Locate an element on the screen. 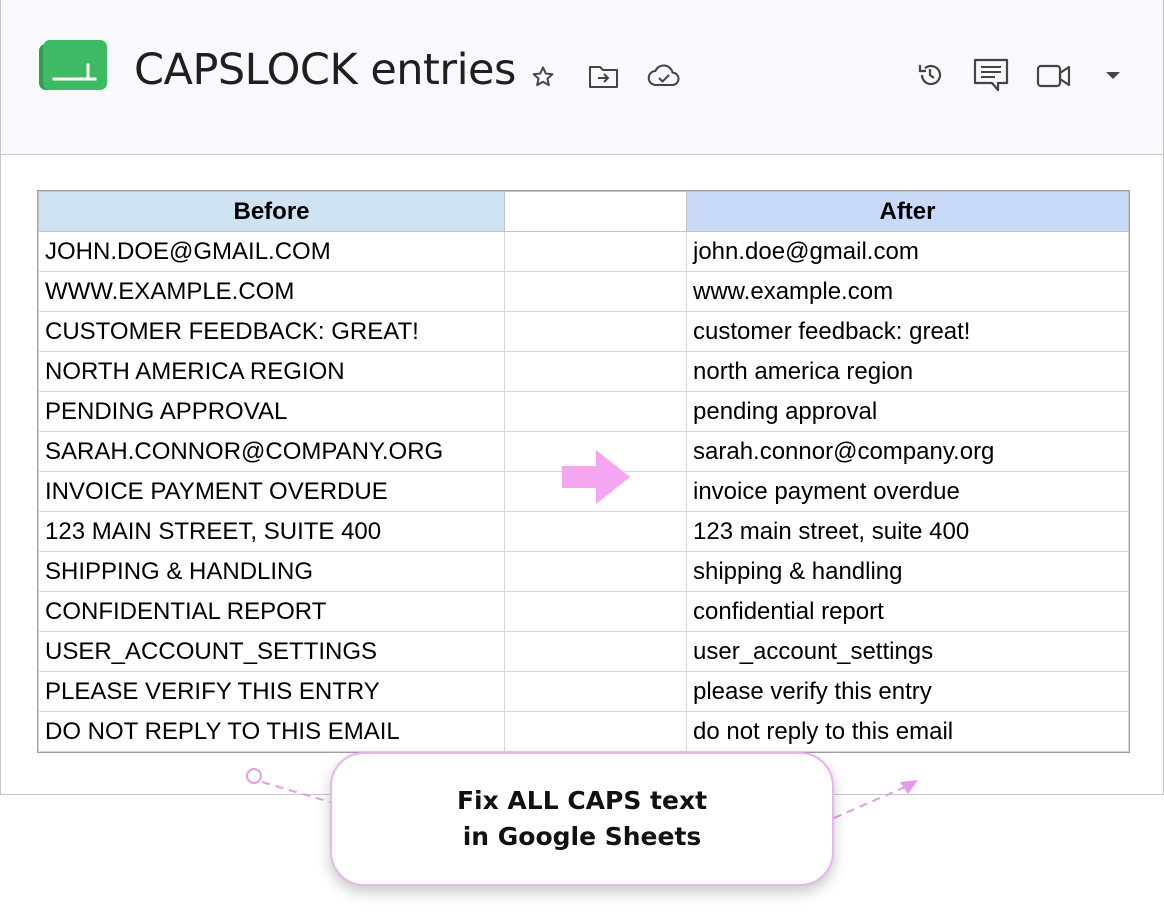 The height and width of the screenshot is (924, 1164). arrow-right-icon is located at coordinates (596, 477).